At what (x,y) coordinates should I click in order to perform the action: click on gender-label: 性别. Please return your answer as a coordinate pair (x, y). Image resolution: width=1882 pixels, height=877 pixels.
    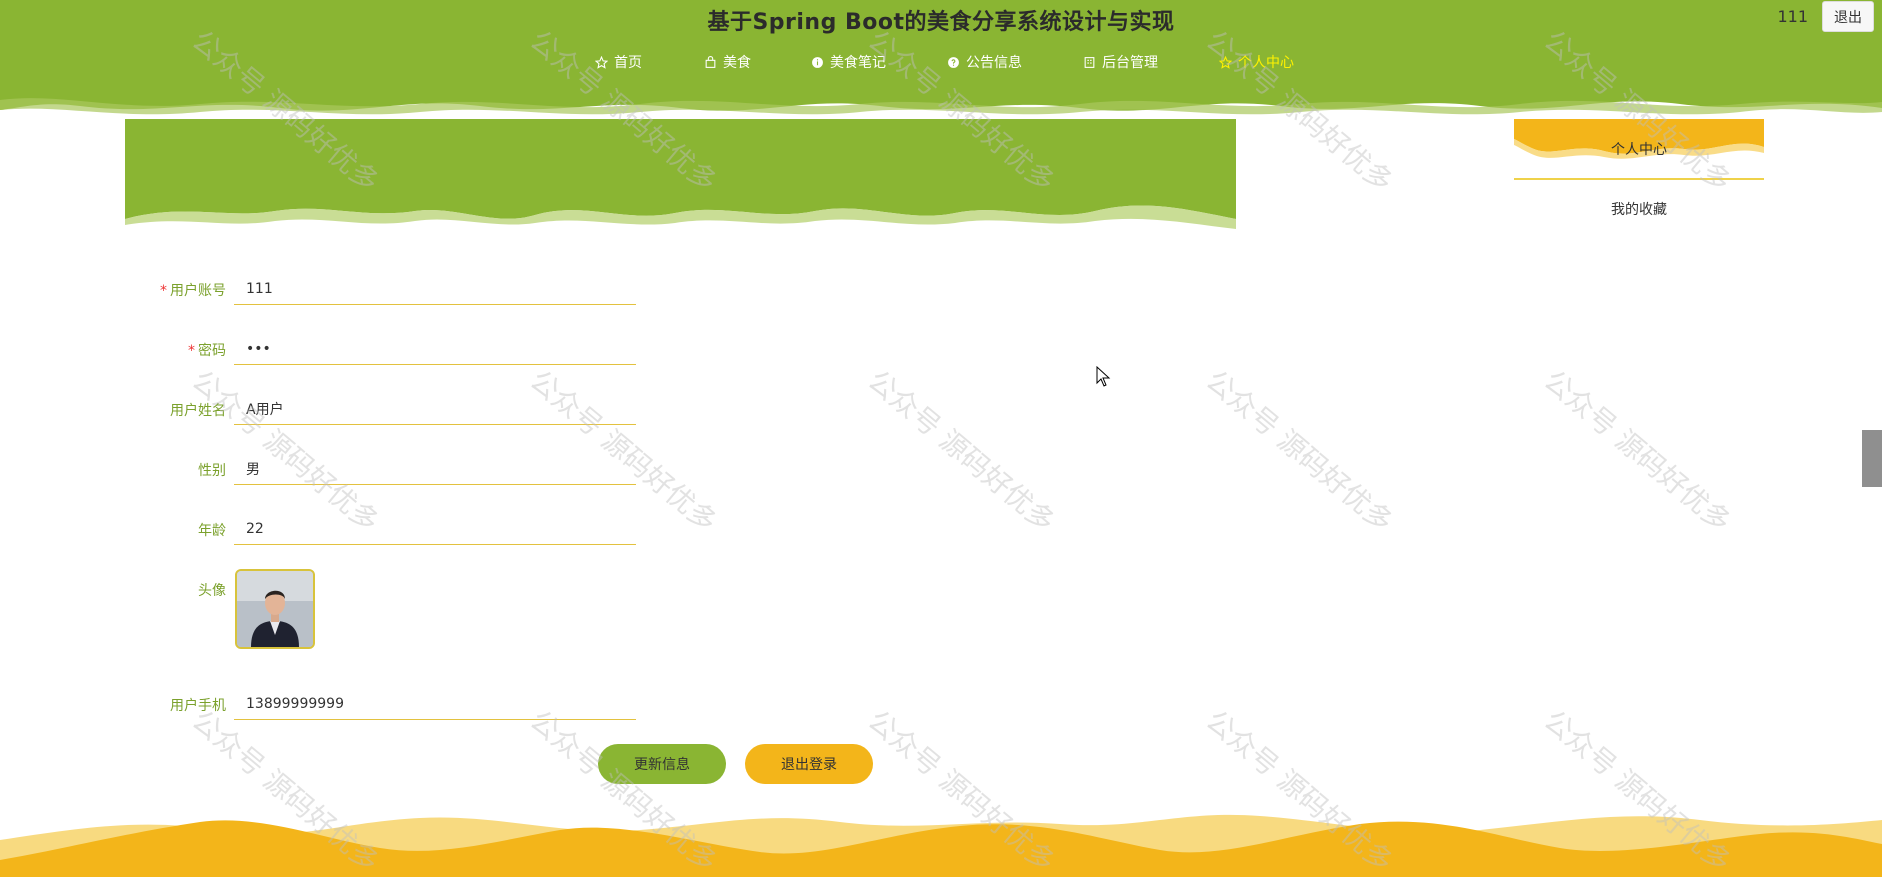
    Looking at the image, I should click on (212, 471).